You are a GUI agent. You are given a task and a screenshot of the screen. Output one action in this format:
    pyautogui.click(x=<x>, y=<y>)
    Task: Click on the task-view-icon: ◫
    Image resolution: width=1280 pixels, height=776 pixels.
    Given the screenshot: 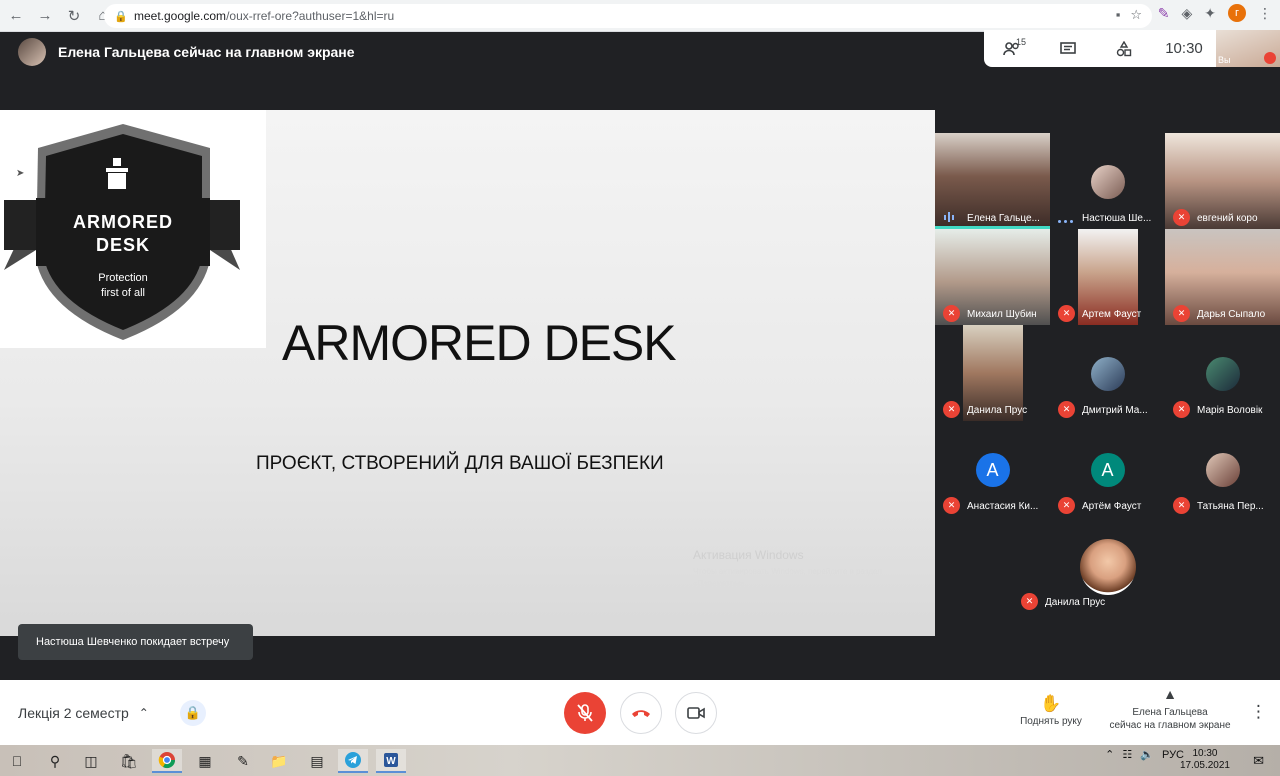 What is the action you would take?
    pyautogui.click(x=91, y=761)
    